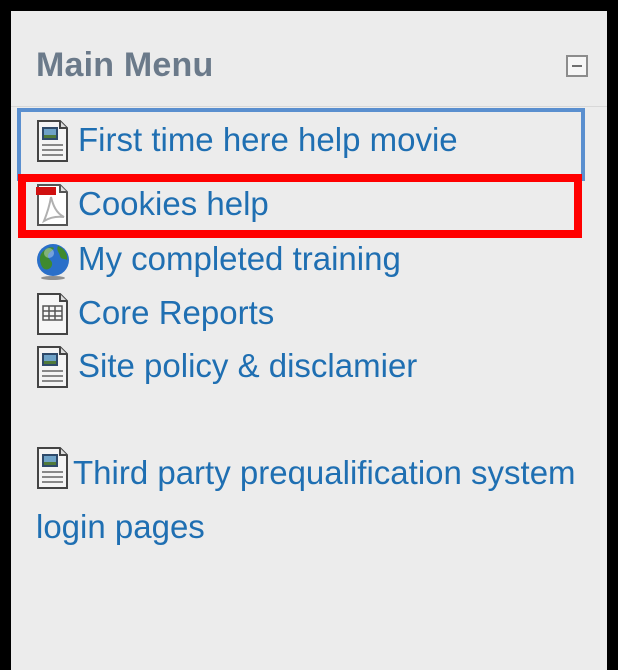  Describe the element at coordinates (239, 258) in the screenshot. I see `menu-item-label: My completed training` at that location.